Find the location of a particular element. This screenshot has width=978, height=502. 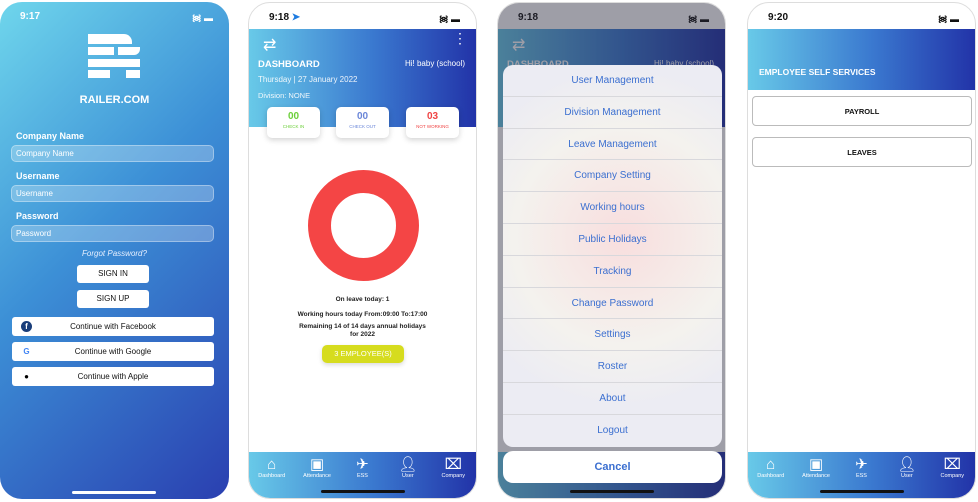

apple-button: ● Continue with Apple is located at coordinates (113, 376).